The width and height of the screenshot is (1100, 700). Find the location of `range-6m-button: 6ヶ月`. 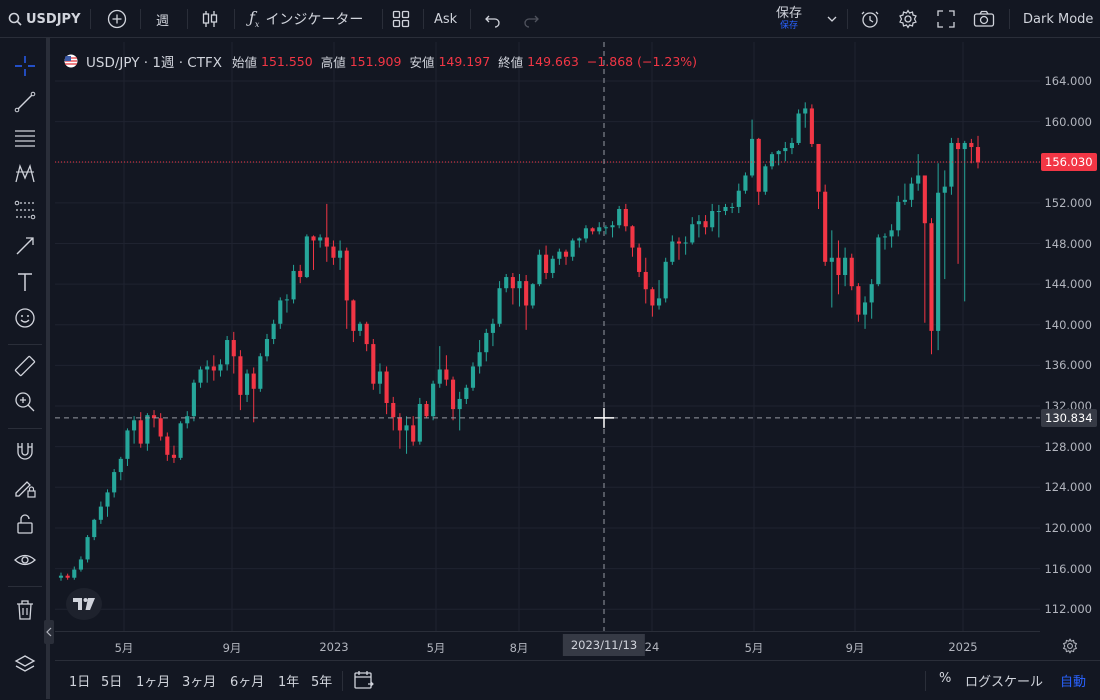

range-6m-button: 6ヶ月 is located at coordinates (247, 680).